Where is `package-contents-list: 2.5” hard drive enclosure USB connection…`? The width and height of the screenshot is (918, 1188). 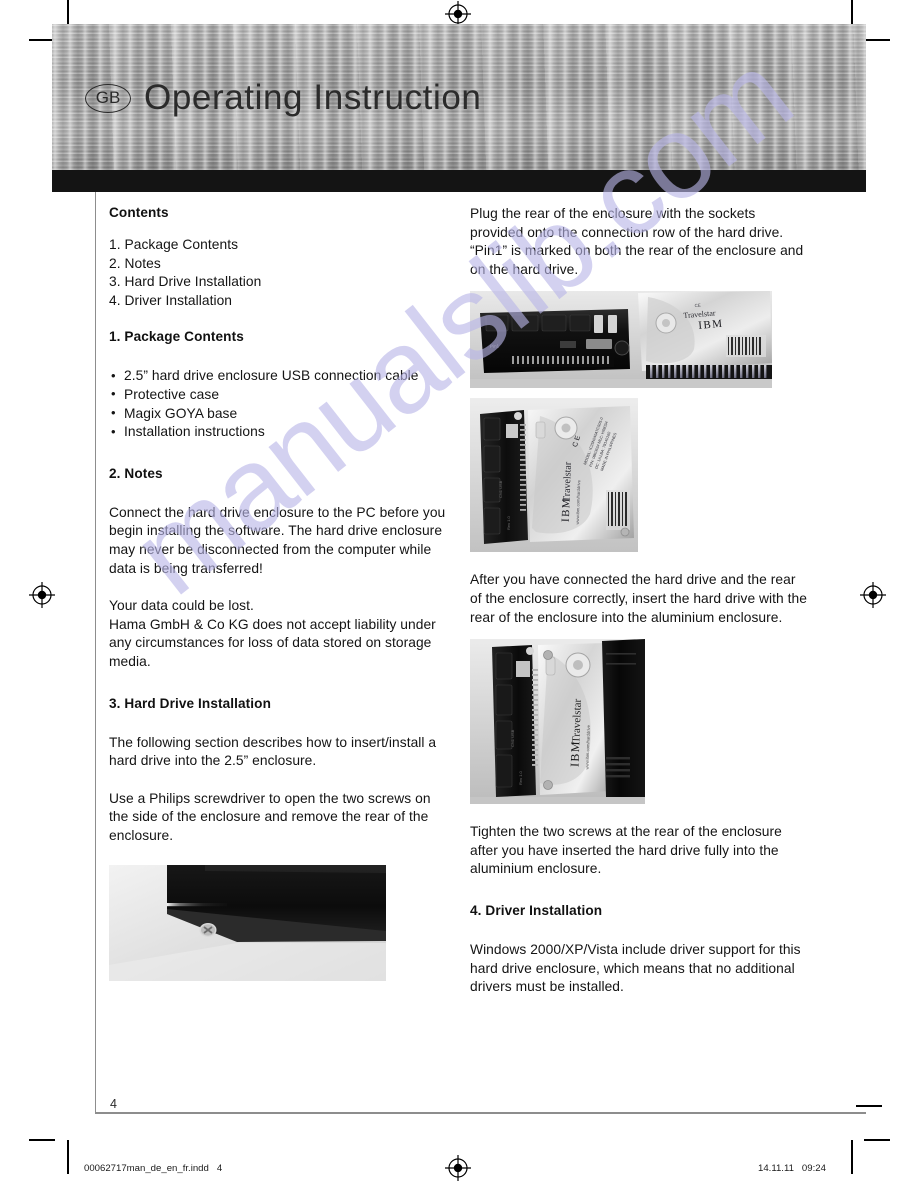
package-contents-list: 2.5” hard drive enclosure USB connection… is located at coordinates (279, 404).